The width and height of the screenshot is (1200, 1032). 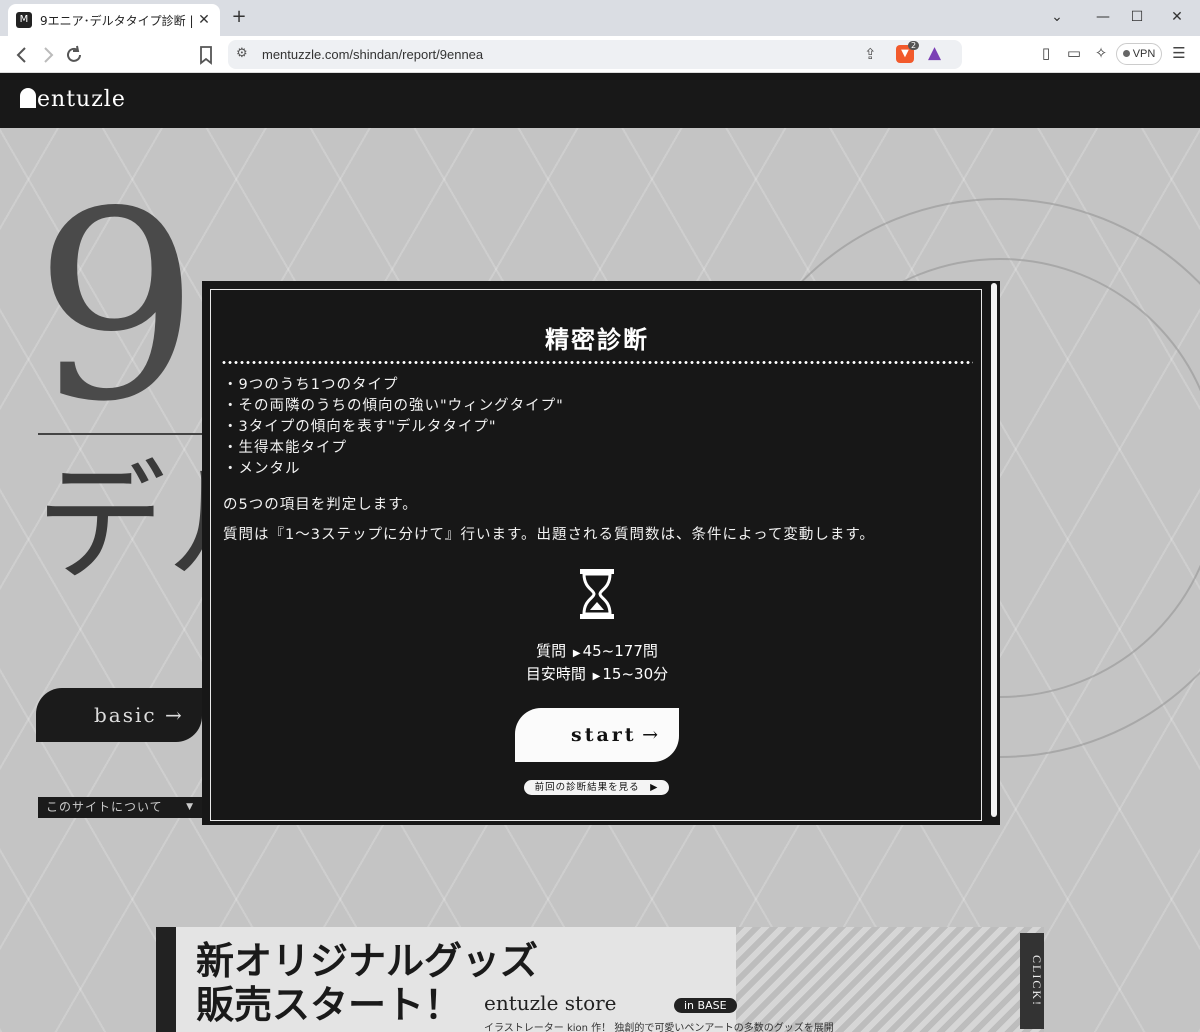 I want to click on banner-artwork, so click(x=890, y=979).